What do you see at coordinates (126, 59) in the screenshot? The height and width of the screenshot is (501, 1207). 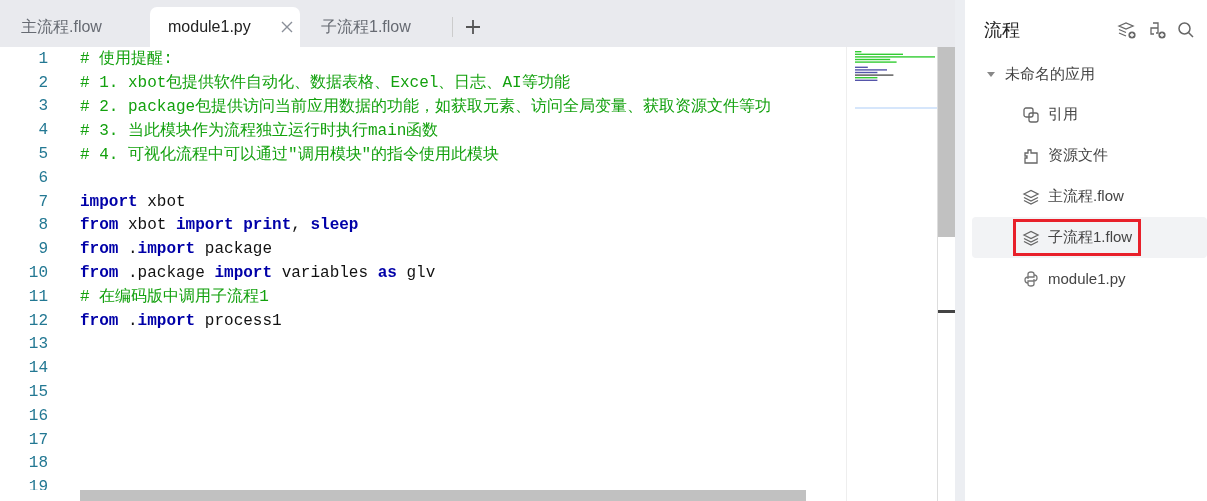 I see `code-line: # 使用提醒:` at bounding box center [126, 59].